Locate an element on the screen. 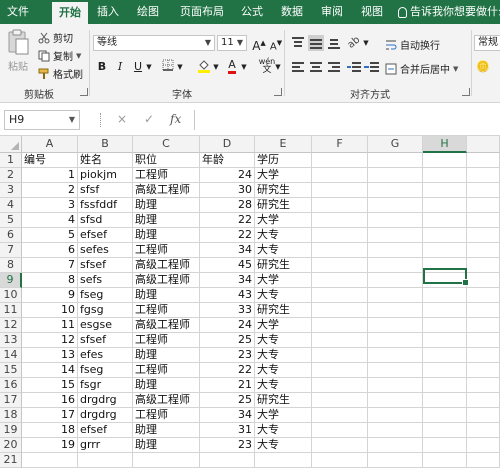  align-right-button is located at coordinates (334, 67).